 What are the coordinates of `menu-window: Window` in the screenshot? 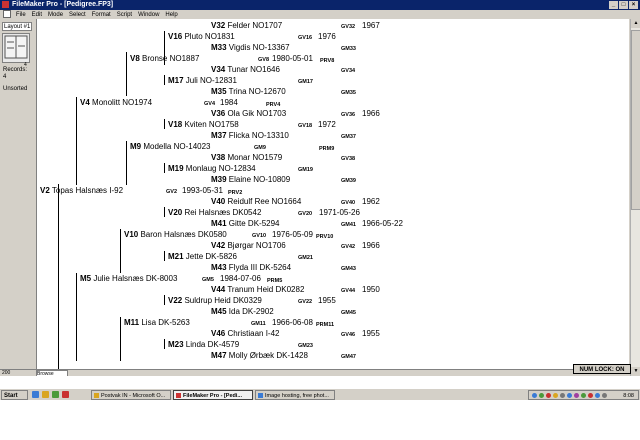 It's located at (148, 15).